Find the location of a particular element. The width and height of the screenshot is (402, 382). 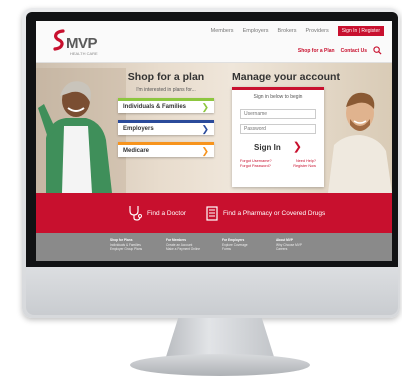

password-input is located at coordinates (278, 129).